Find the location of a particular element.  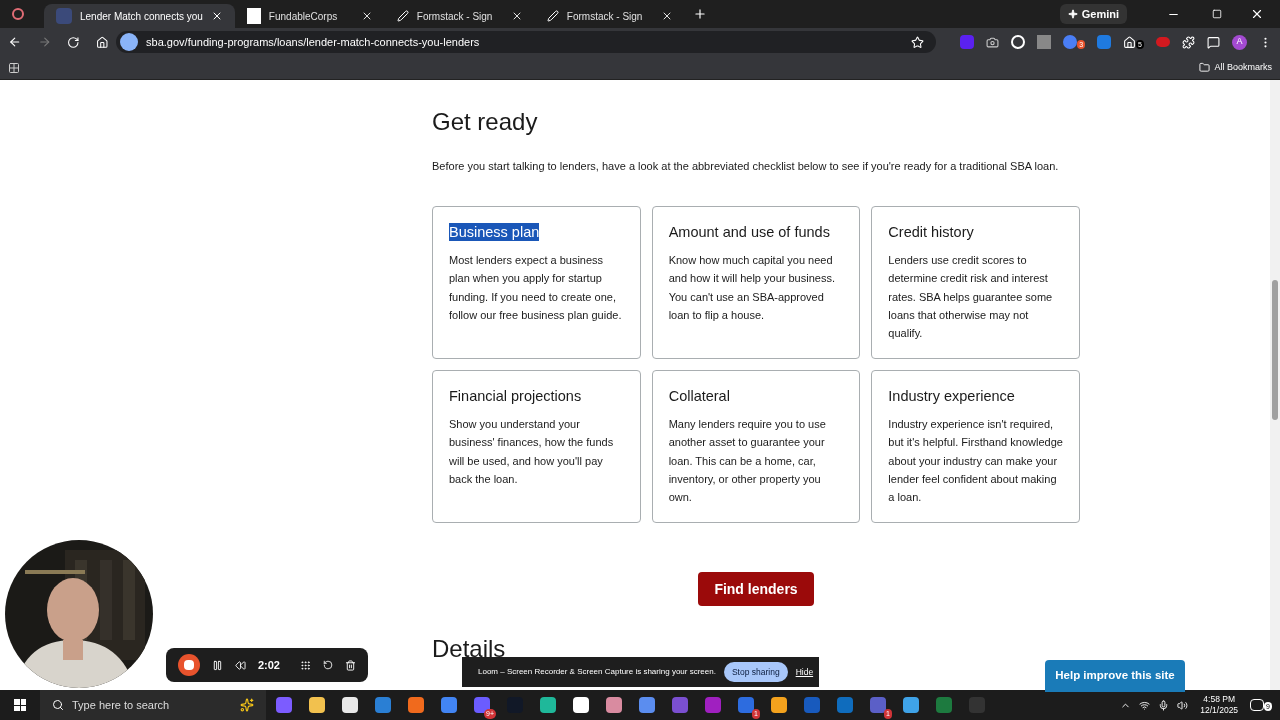

tab-title: Lender Match connects you is located at coordinates (141, 16).